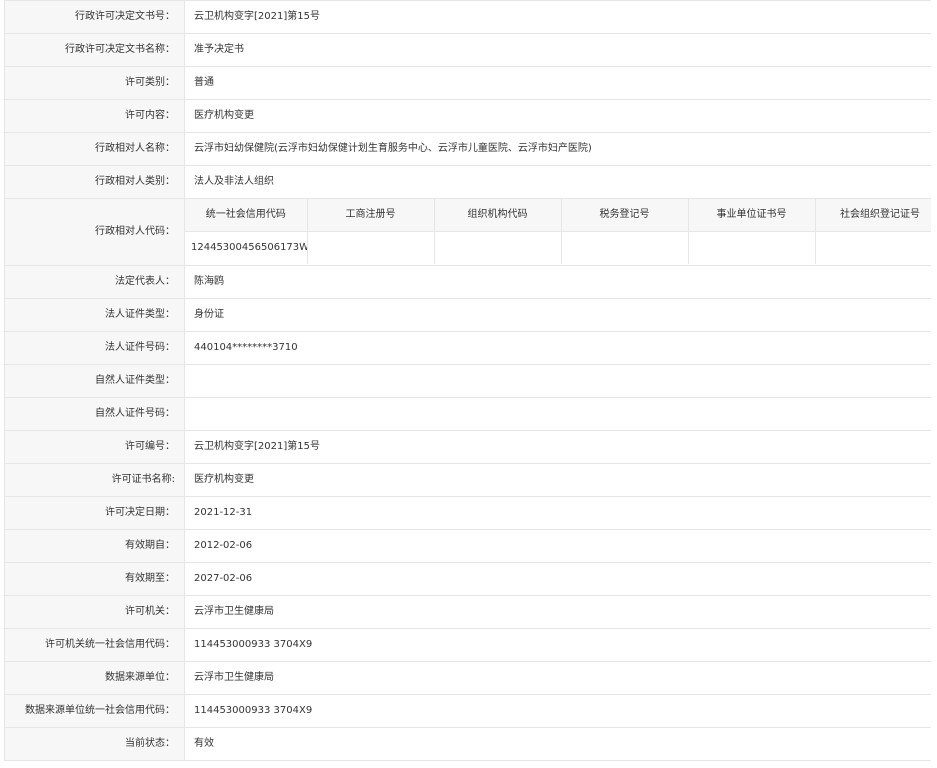  I want to click on header-institution-cert-no: 事业单位证书号, so click(752, 215).